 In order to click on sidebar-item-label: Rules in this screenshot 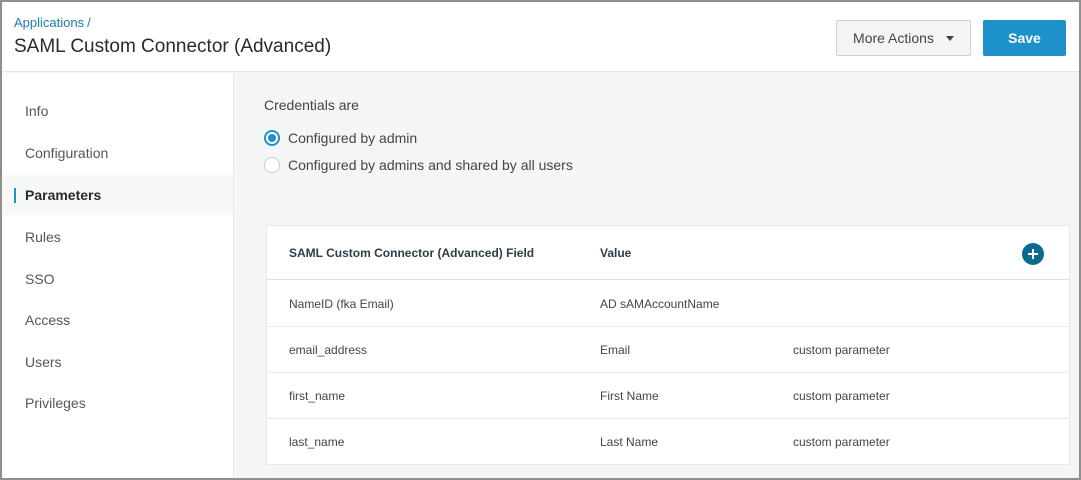, I will do `click(43, 237)`.